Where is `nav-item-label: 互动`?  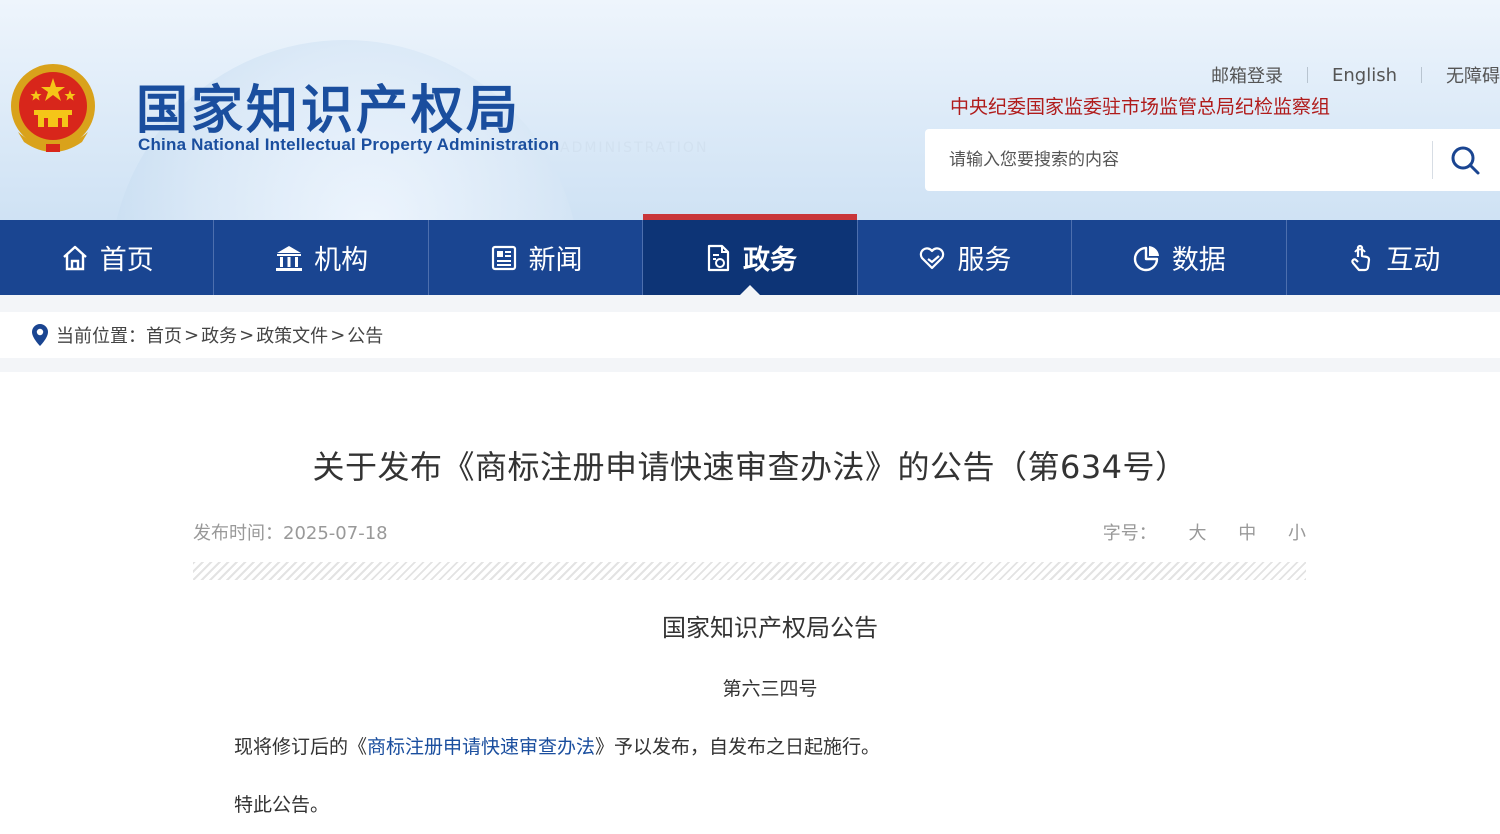 nav-item-label: 互动 is located at coordinates (1413, 260).